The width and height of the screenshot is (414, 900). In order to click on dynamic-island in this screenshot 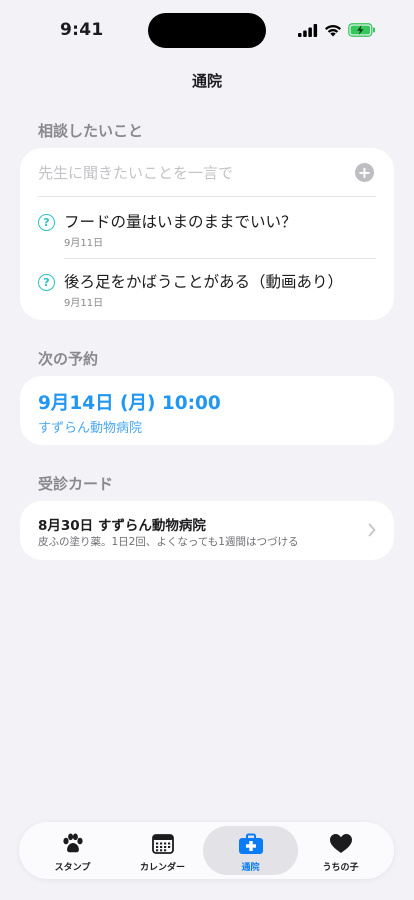, I will do `click(207, 30)`.